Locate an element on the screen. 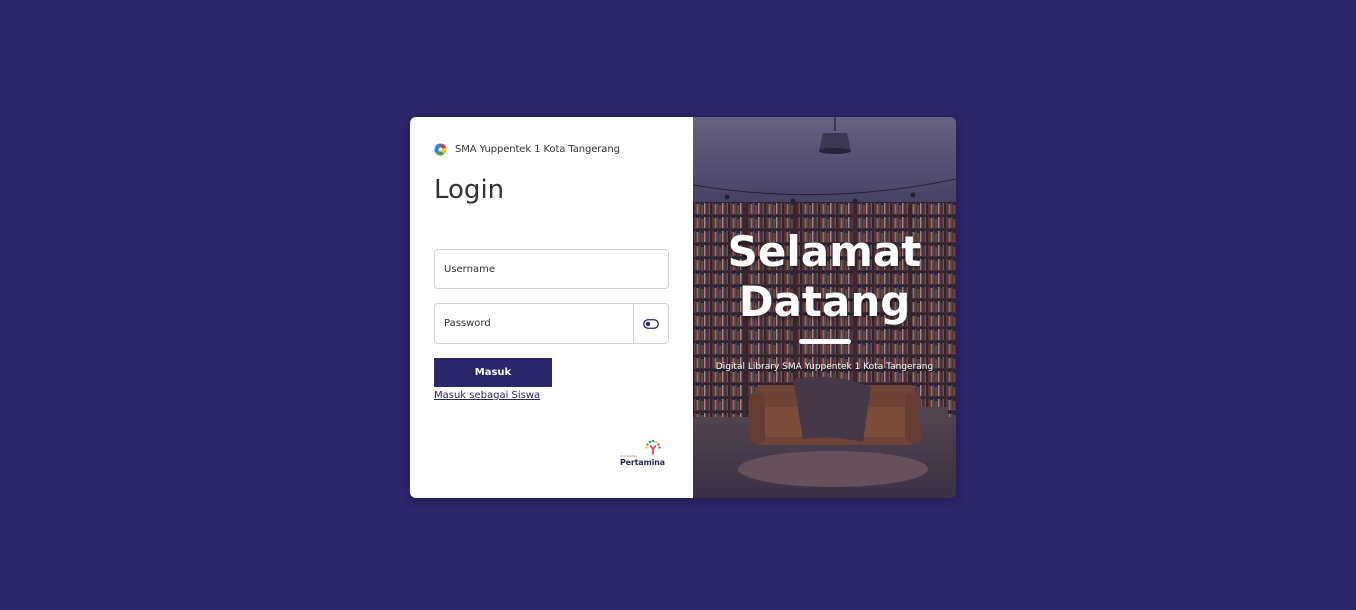 Image resolution: width=1356 pixels, height=610 pixels. school-crest-icon is located at coordinates (440, 149).